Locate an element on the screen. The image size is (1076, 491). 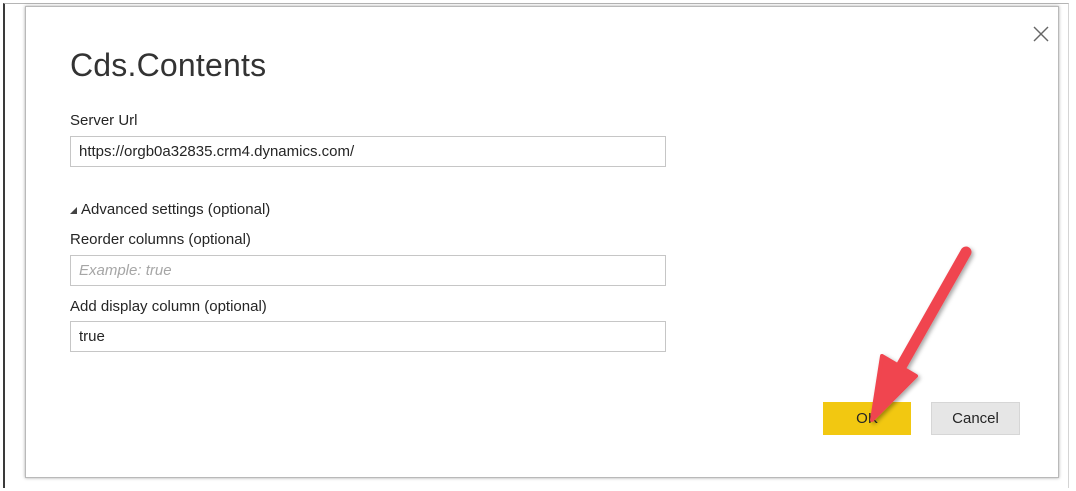
advanced-settings-label: Advanced settings (optional) is located at coordinates (176, 209).